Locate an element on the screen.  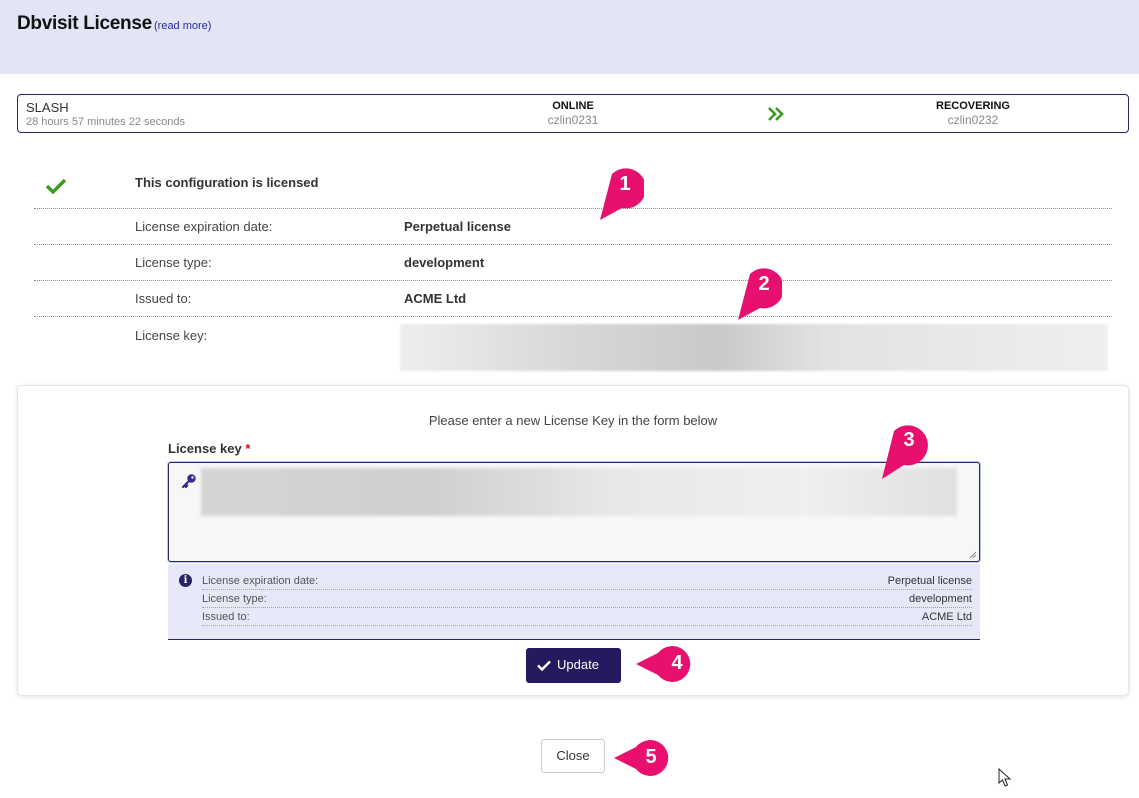
callout-number: 5 is located at coordinates (651, 757).